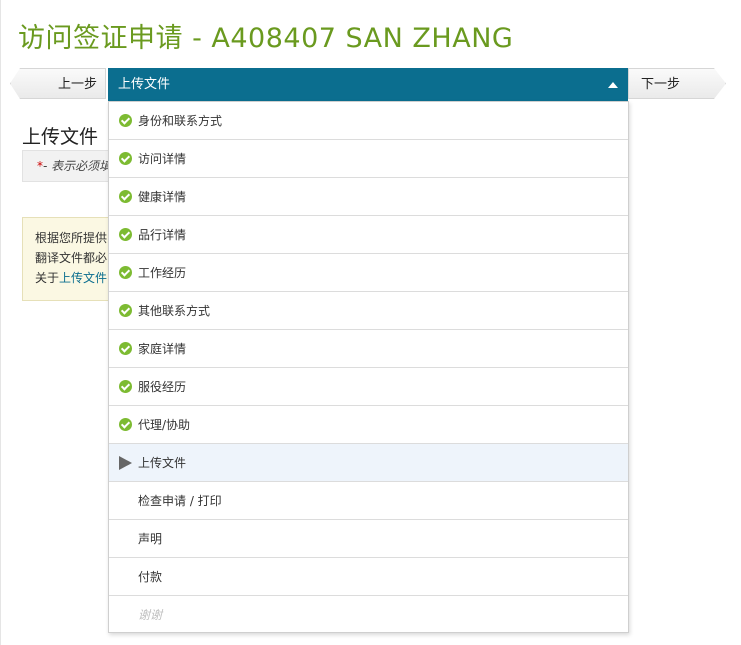  I want to click on step-item-military: 服役经历, so click(368, 387).